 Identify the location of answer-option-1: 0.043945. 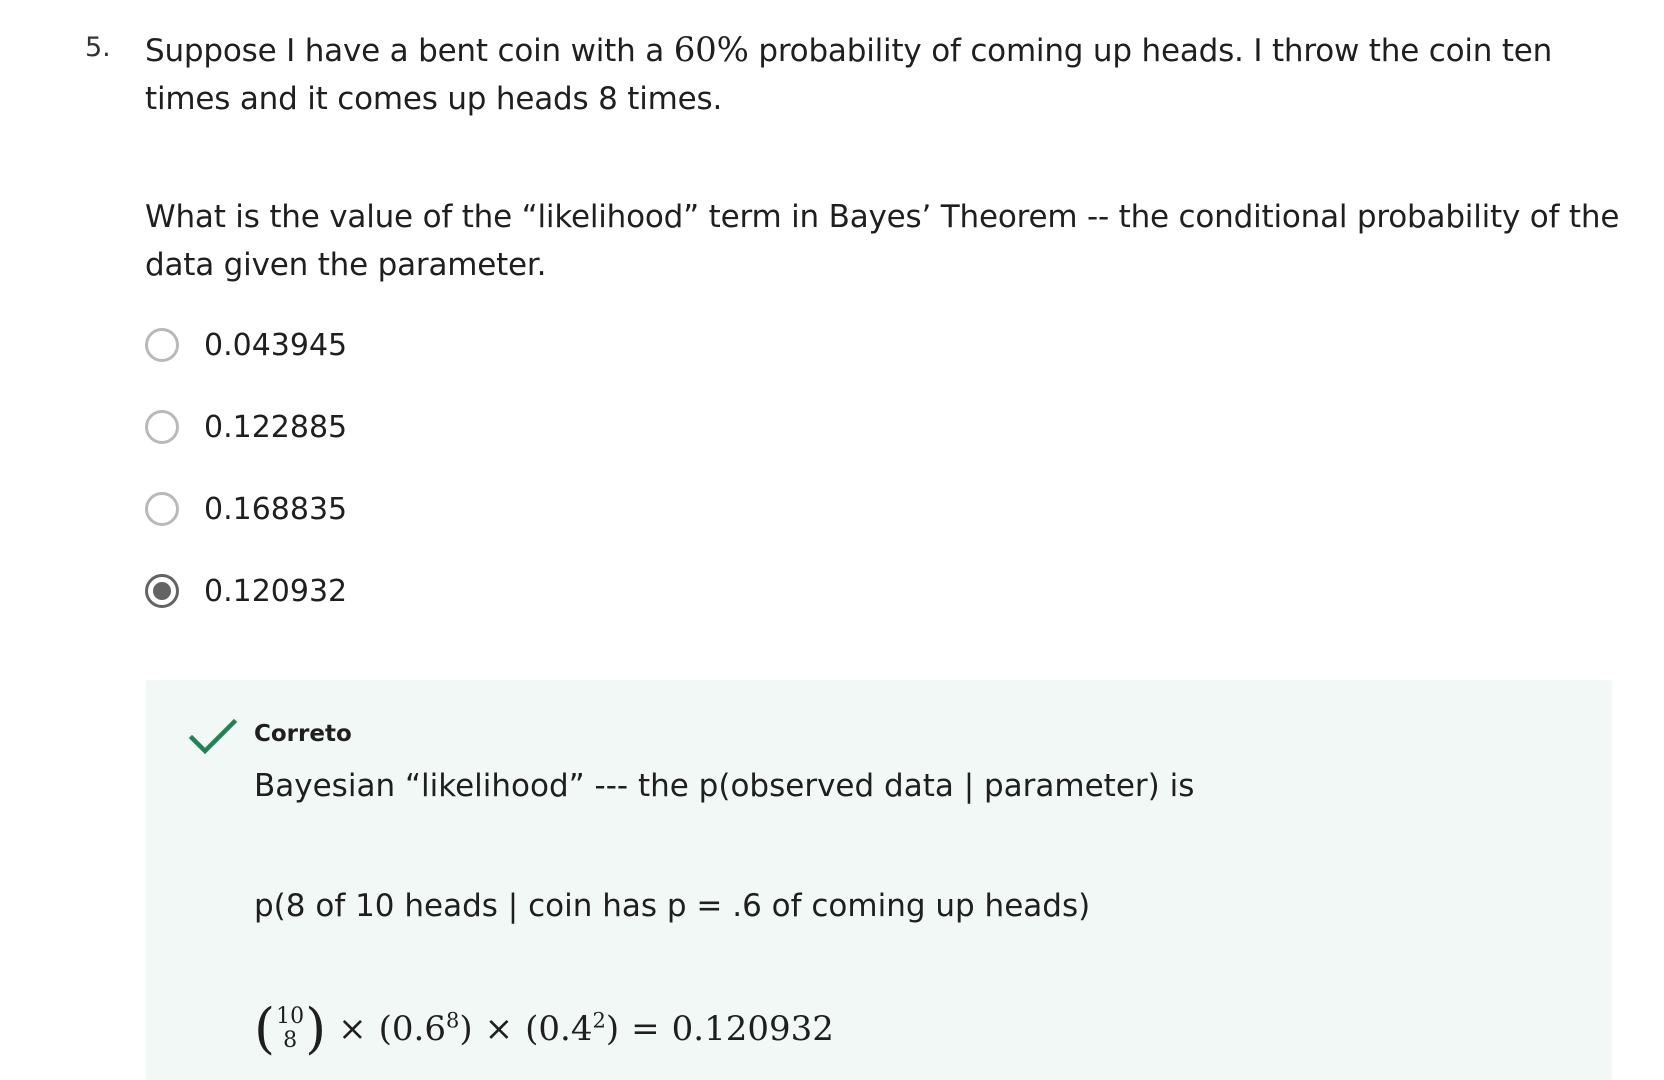
(246, 345).